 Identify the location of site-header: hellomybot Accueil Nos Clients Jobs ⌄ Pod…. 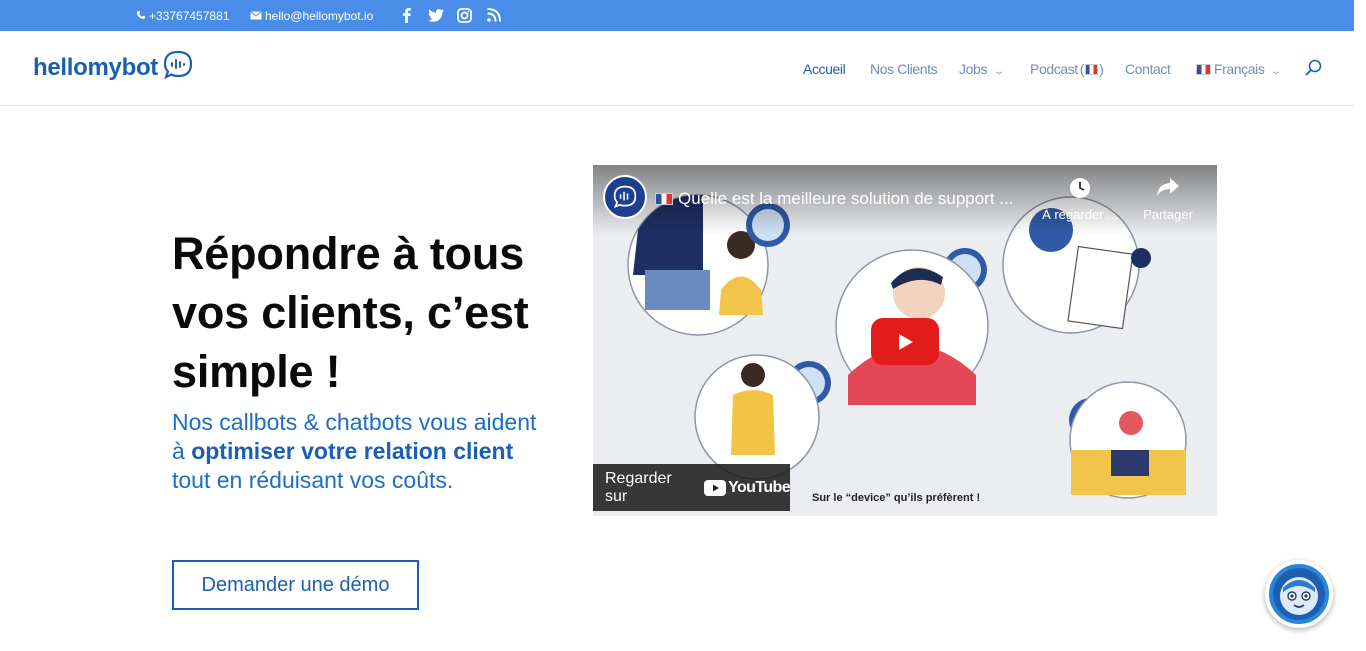
(677, 68).